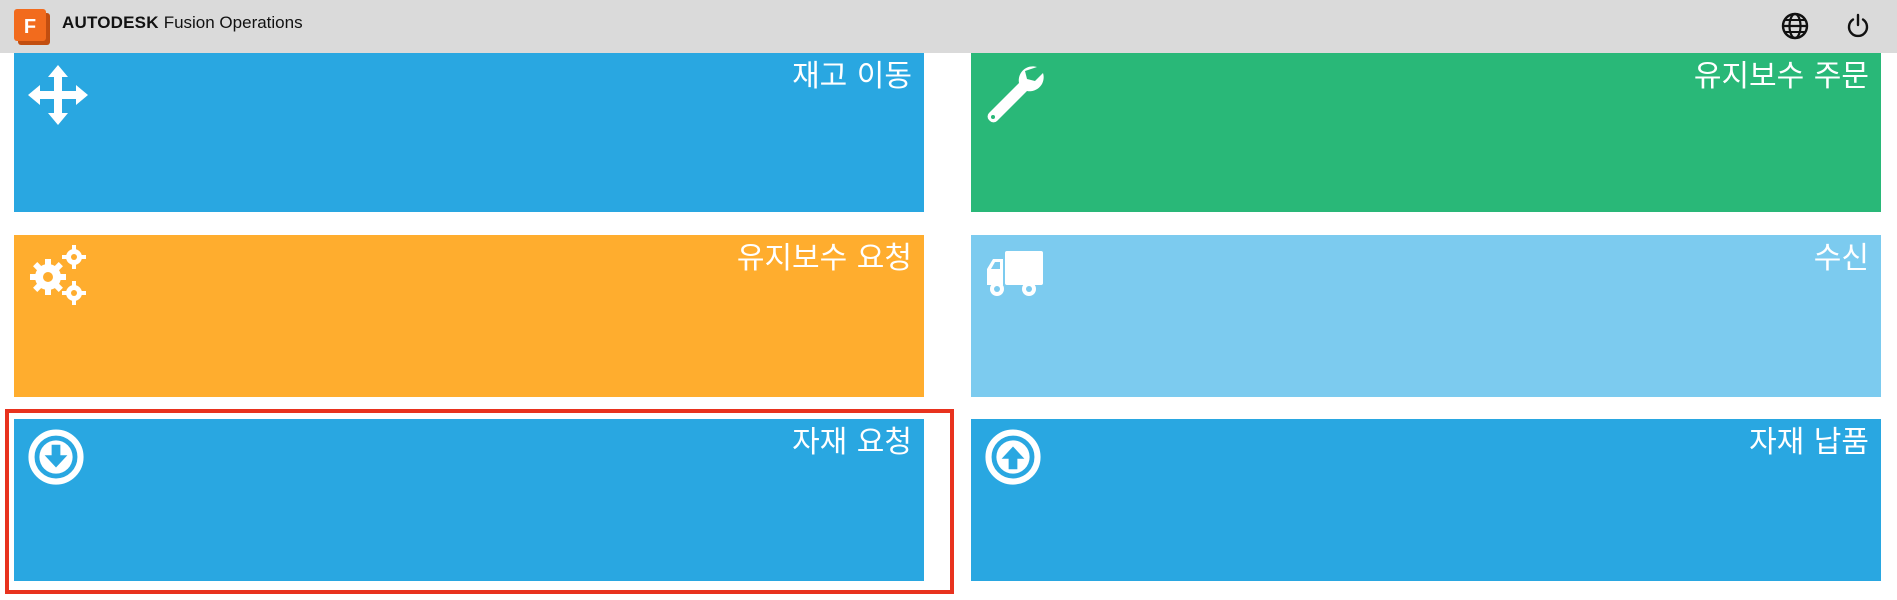  I want to click on arrow-circle-up-icon, so click(1013, 457).